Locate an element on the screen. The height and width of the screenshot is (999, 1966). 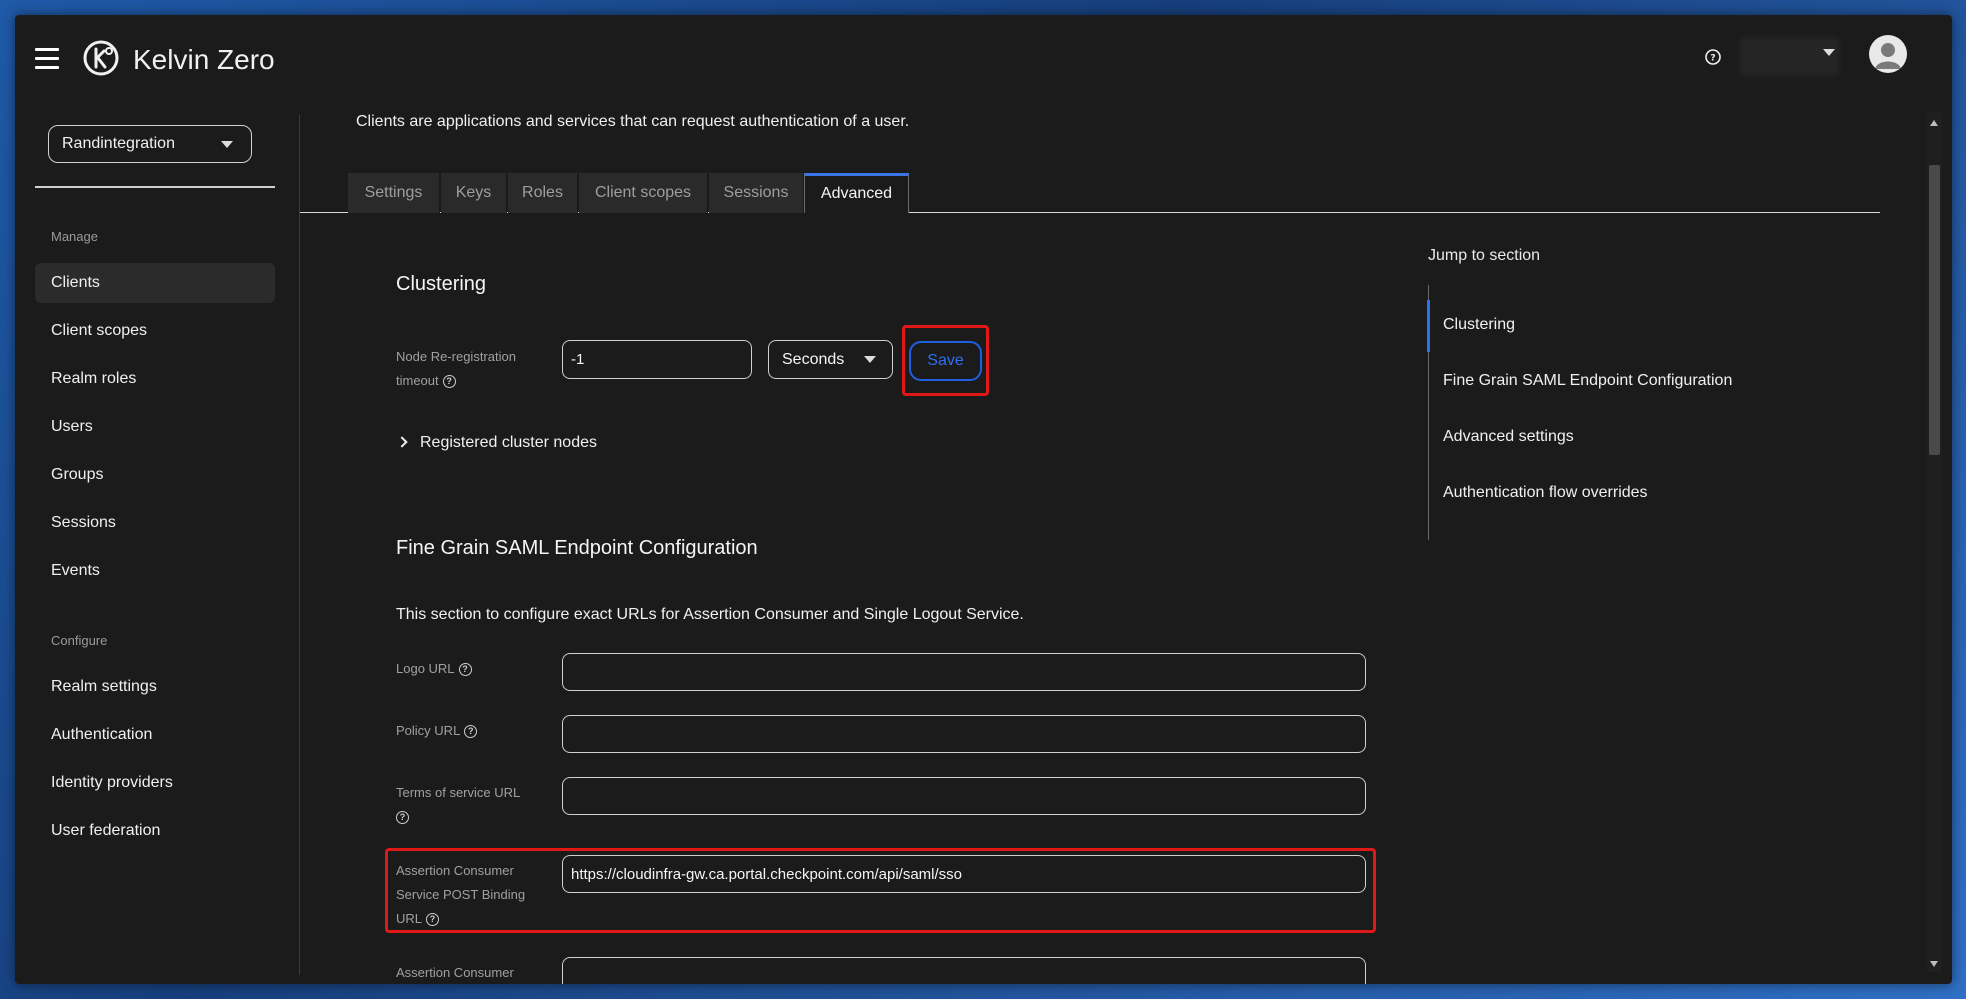
clustering-title: Clustering is located at coordinates (441, 284).